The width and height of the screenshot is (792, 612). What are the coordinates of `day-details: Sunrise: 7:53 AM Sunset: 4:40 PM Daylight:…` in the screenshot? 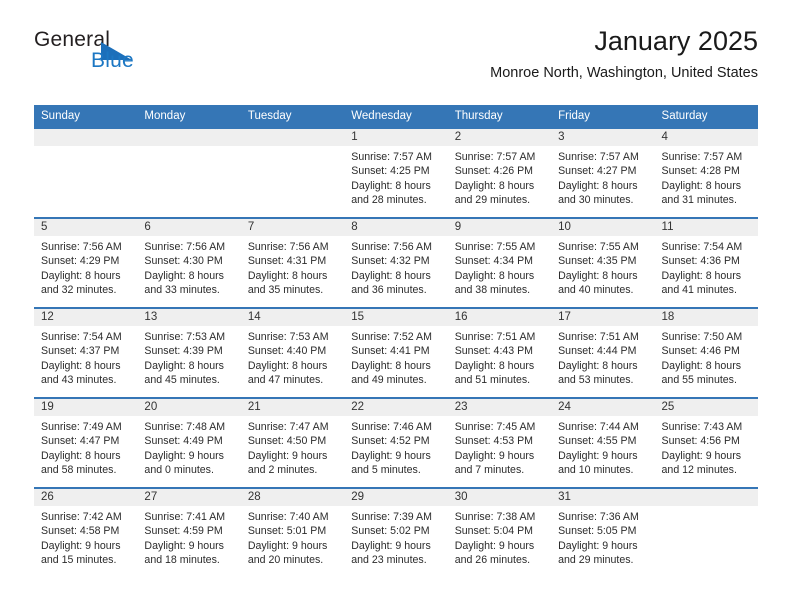 It's located at (292, 357).